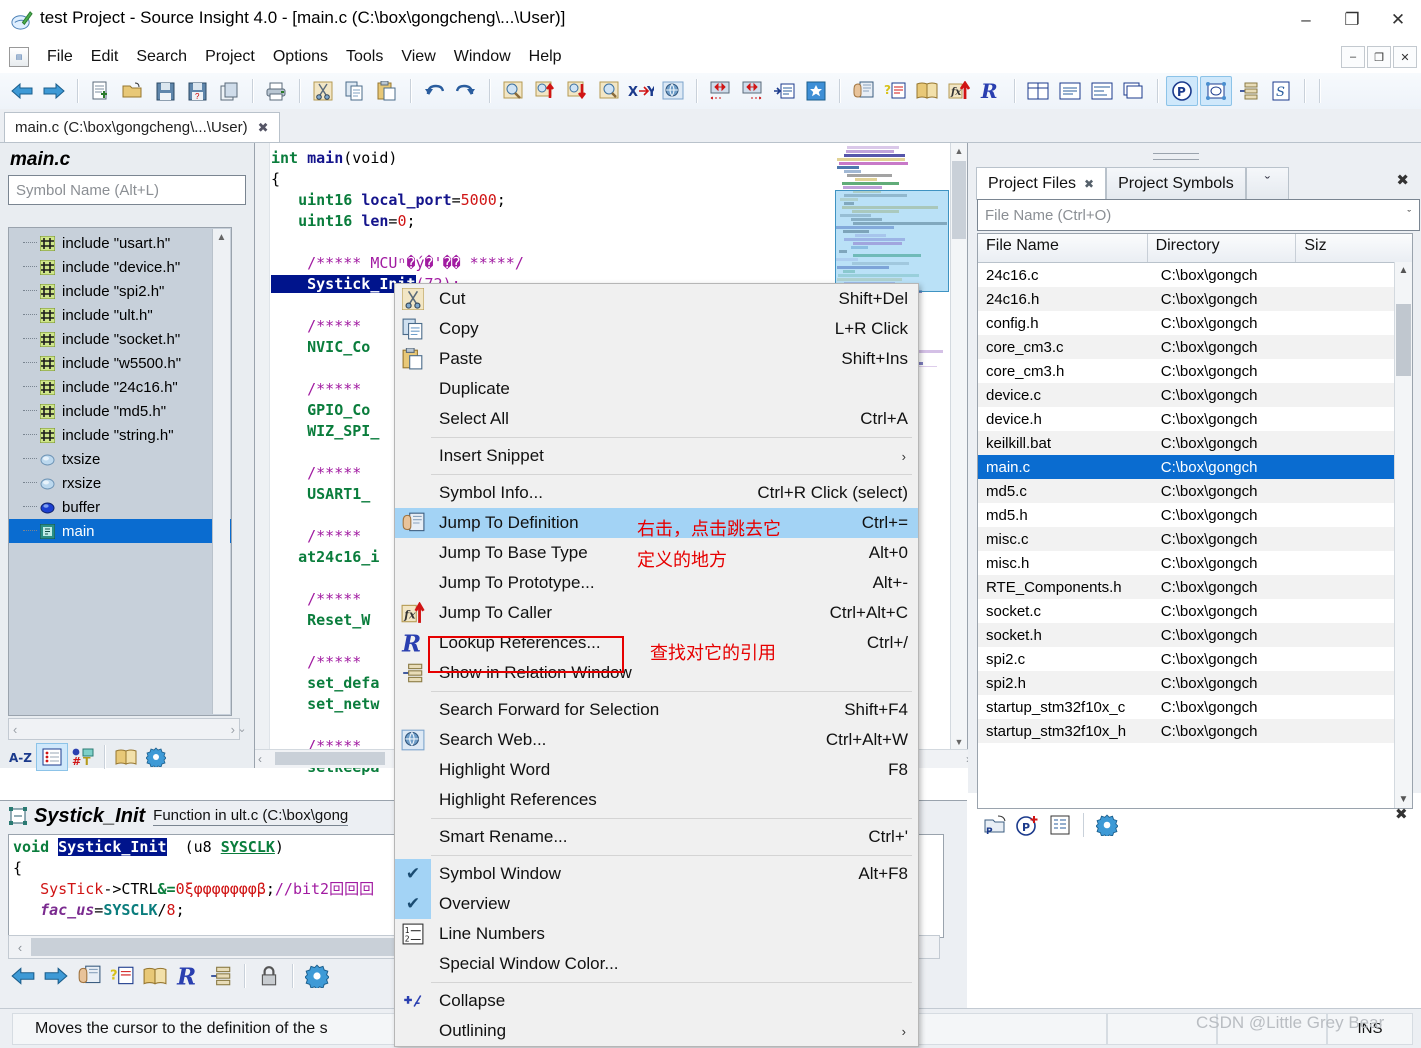 The height and width of the screenshot is (1048, 1421). Describe the element at coordinates (268, 976) in the screenshot. I see `lock-icon` at that location.